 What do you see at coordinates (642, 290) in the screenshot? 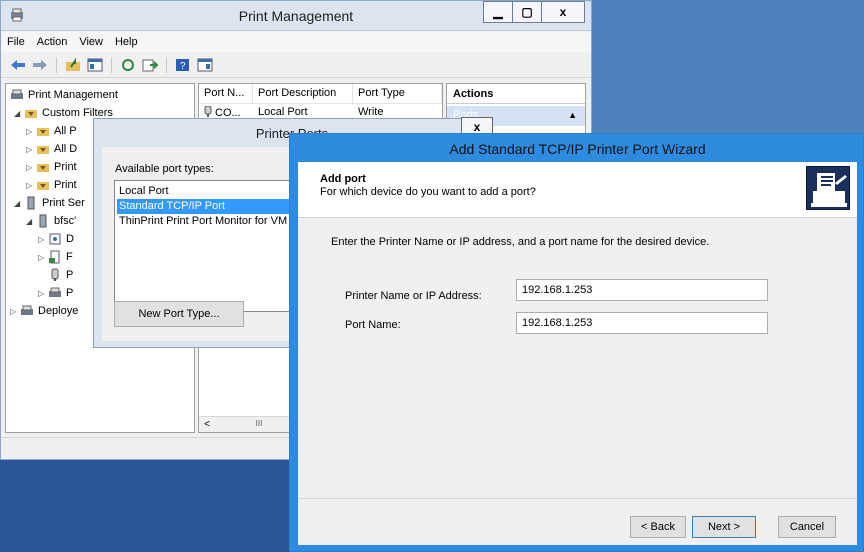
I see `printer-name-input` at bounding box center [642, 290].